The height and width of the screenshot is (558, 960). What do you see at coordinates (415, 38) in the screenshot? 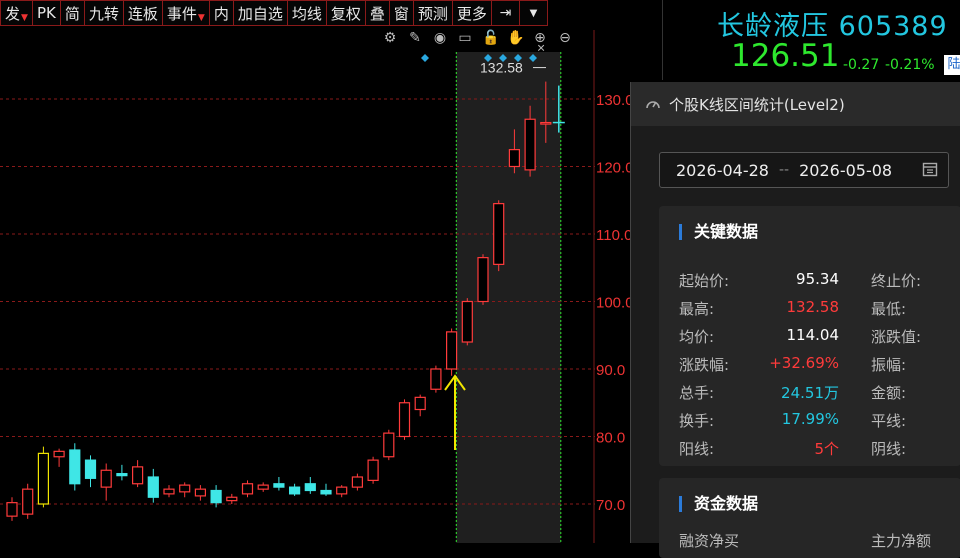
I see `brush-icon: ✎` at bounding box center [415, 38].